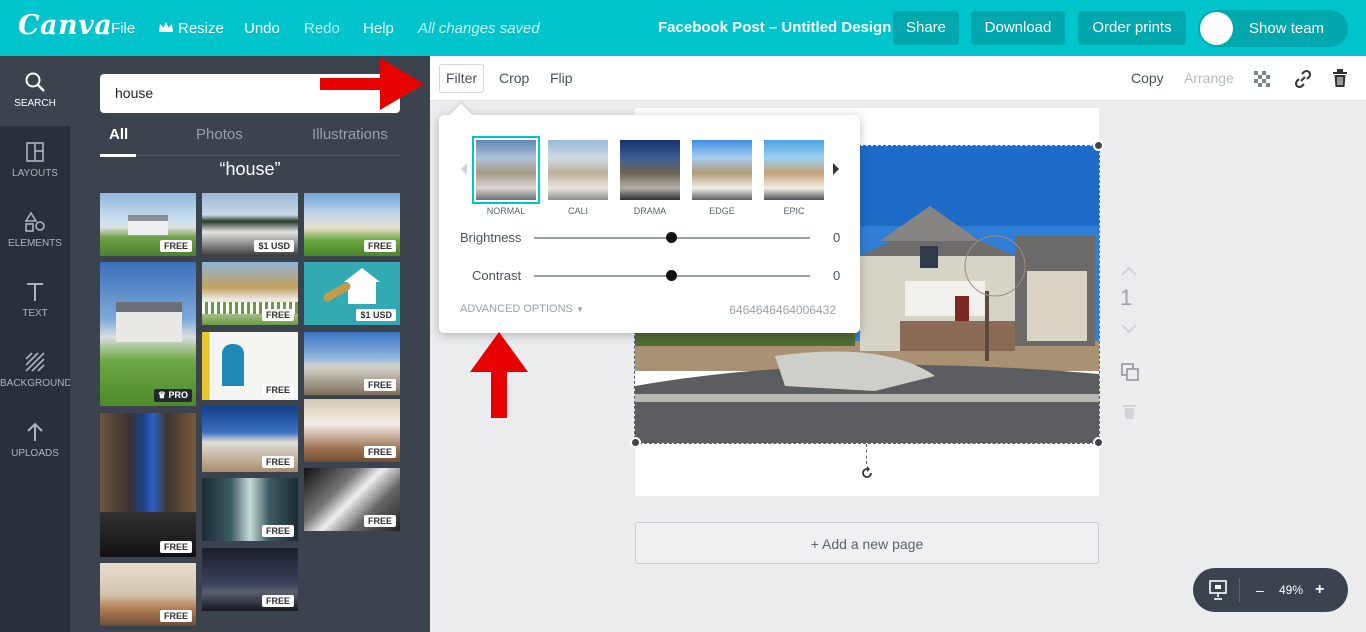 This screenshot has width=1366, height=632. I want to click on link-icon, so click(1303, 79).